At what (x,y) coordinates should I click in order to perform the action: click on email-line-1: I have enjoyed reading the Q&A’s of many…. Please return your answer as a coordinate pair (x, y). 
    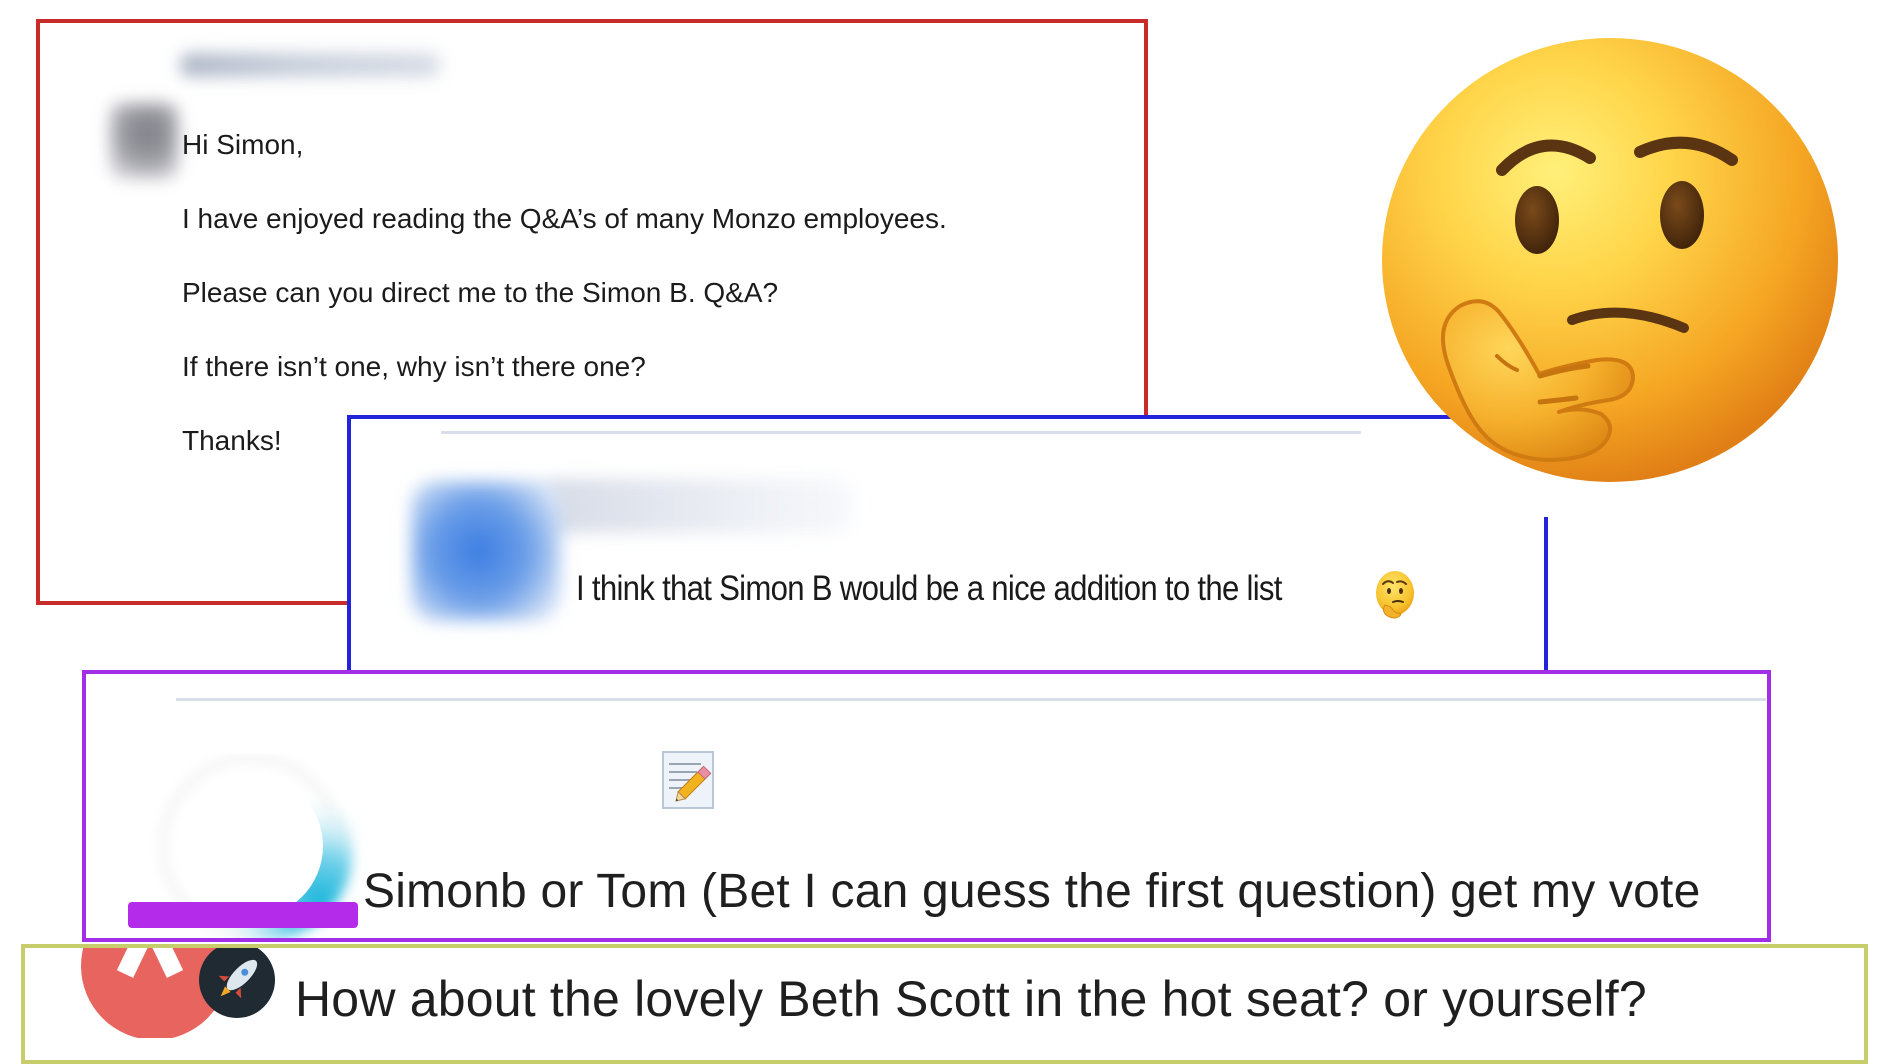
    Looking at the image, I should click on (564, 218).